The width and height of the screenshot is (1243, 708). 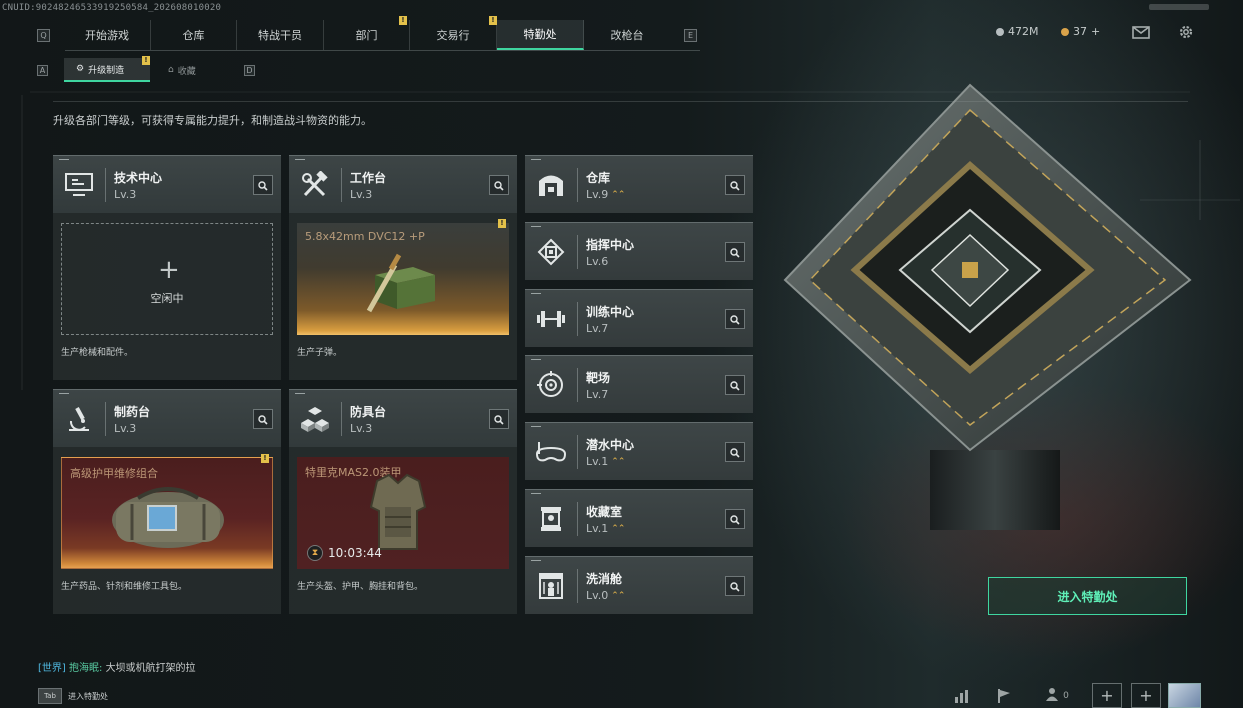 I want to click on nav-next-keyhint: E, so click(x=690, y=35).